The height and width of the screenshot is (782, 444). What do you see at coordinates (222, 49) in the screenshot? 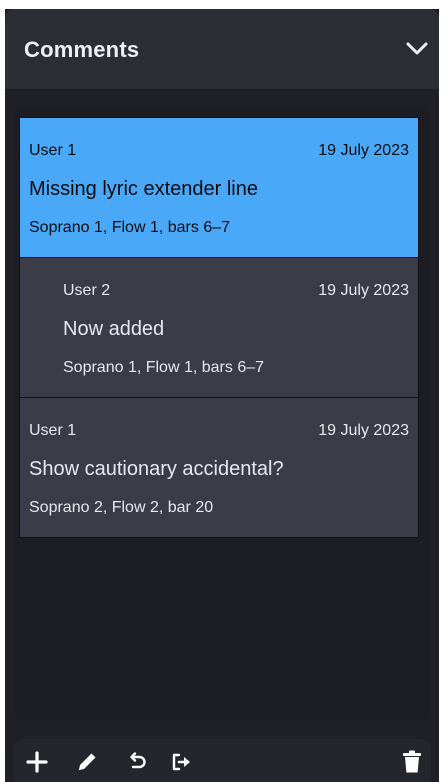
I see `panel-header: Comments` at bounding box center [222, 49].